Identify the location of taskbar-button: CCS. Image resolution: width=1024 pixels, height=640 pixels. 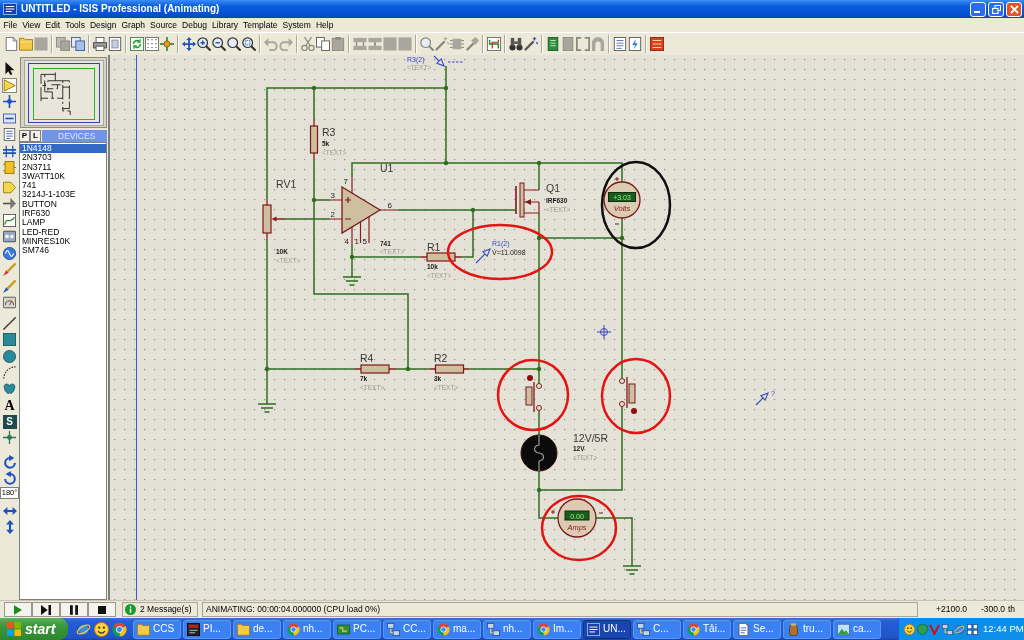
(157, 629).